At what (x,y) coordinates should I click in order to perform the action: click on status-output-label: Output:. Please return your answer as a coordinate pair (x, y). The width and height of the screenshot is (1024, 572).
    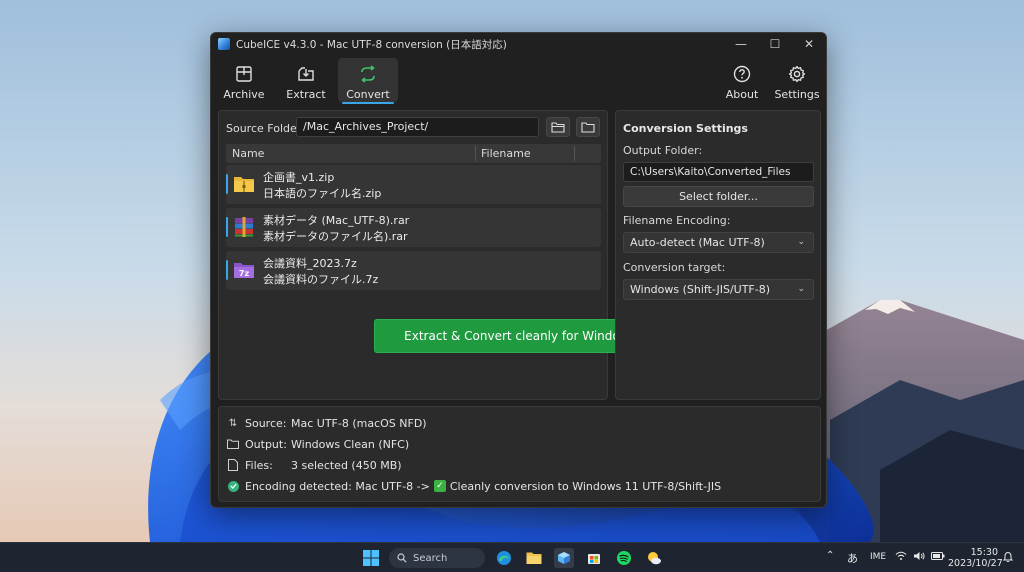
    Looking at the image, I should click on (266, 444).